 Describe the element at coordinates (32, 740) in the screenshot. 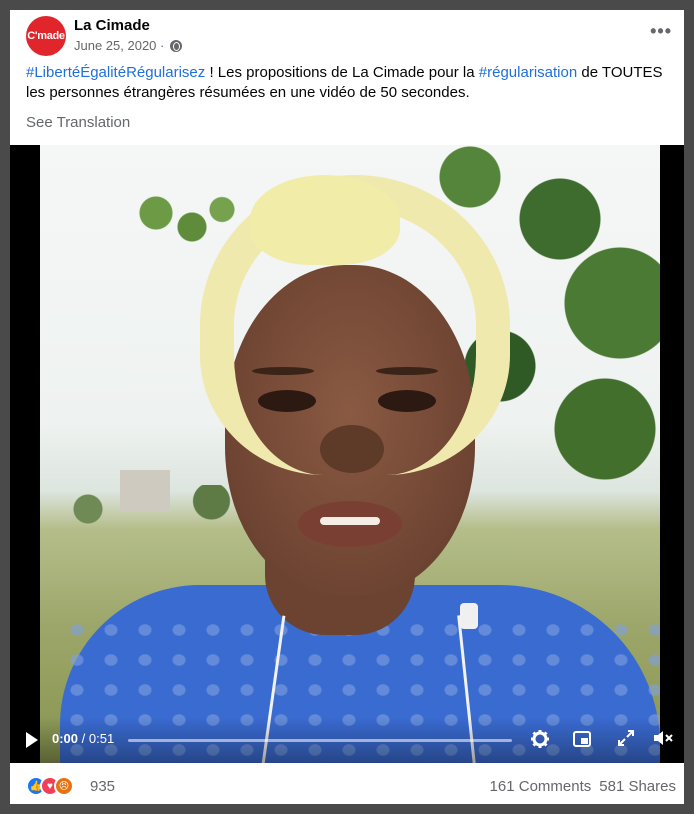

I see `play-icon` at that location.